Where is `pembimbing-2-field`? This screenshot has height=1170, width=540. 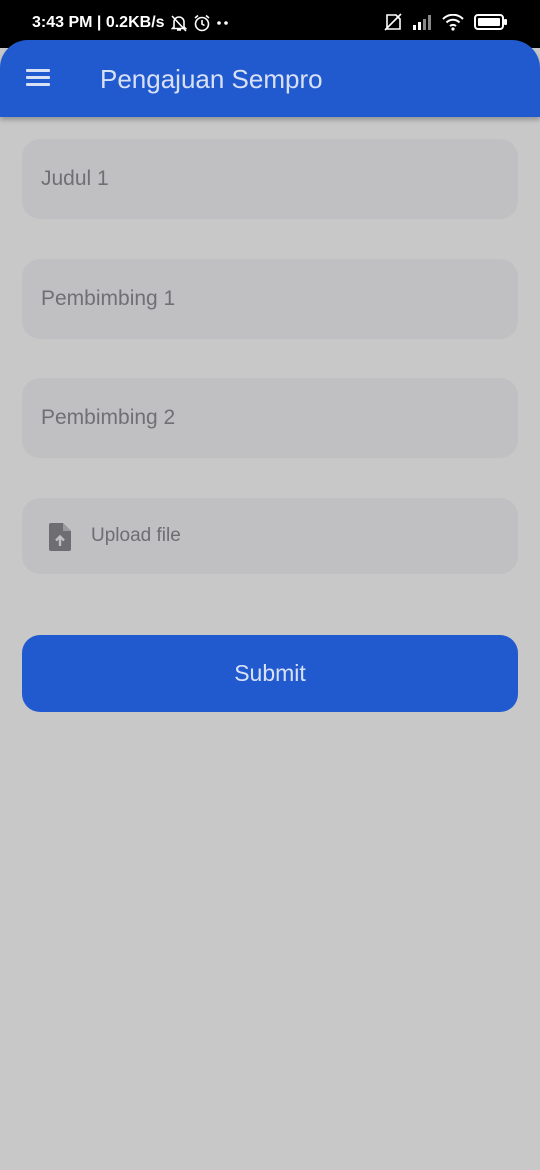
pembimbing-2-field is located at coordinates (270, 418).